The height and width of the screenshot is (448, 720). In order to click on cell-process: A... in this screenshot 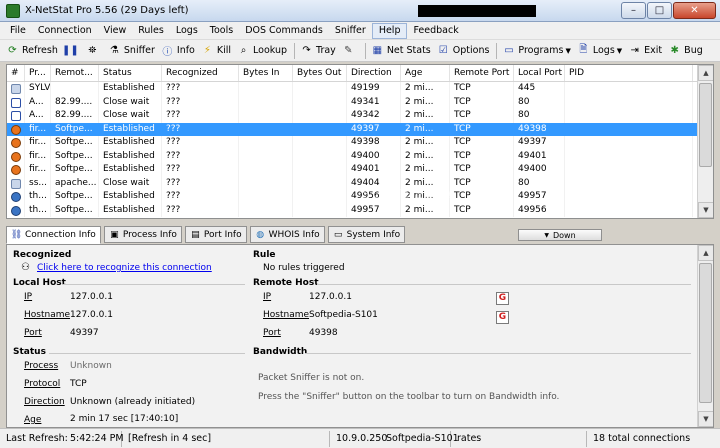, I will do `click(38, 102)`.